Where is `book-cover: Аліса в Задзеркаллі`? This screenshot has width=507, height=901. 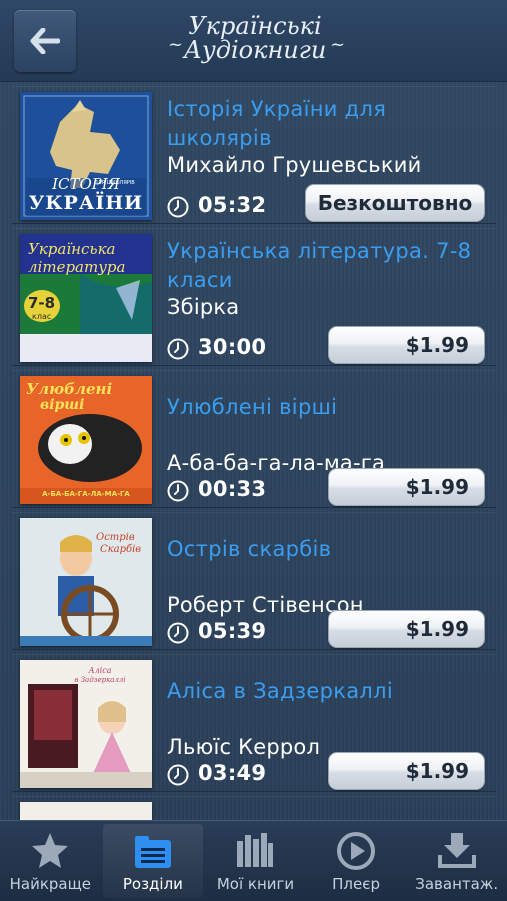
book-cover: Аліса в Задзеркаллі is located at coordinates (86, 724).